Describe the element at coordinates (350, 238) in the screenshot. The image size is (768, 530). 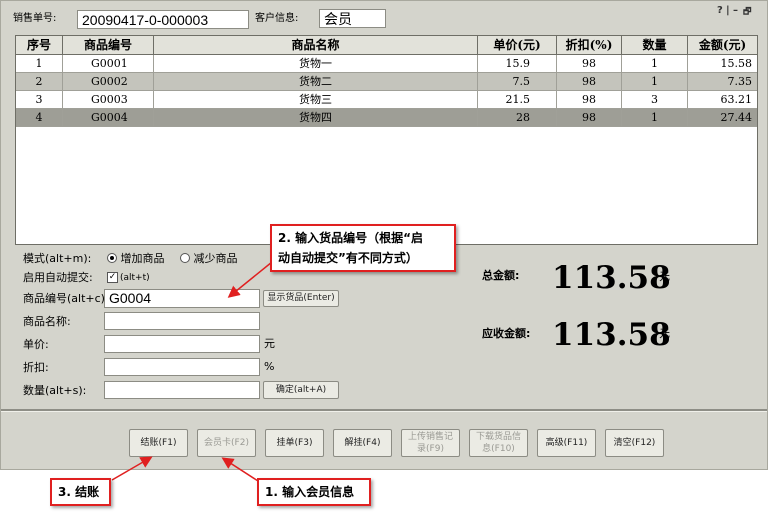
I see `callout-input-code-line1: 2. 输入货品编号（根据“启` at that location.